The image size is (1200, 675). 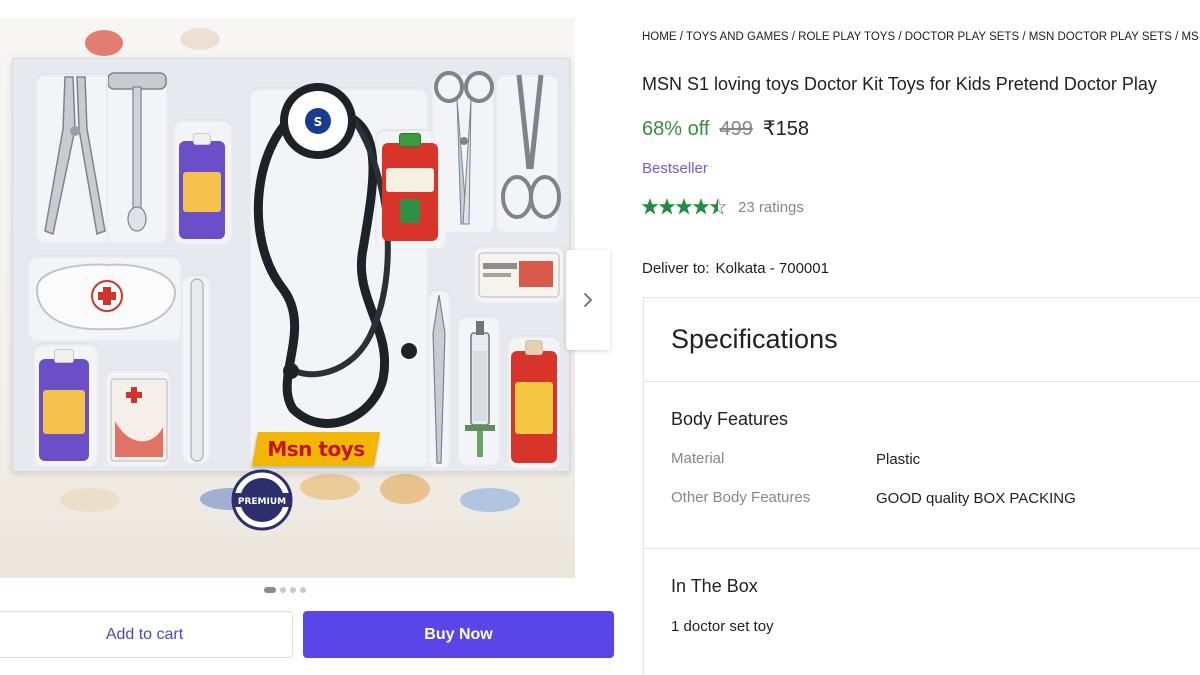 I want to click on svg-text: S, so click(x=318, y=122).